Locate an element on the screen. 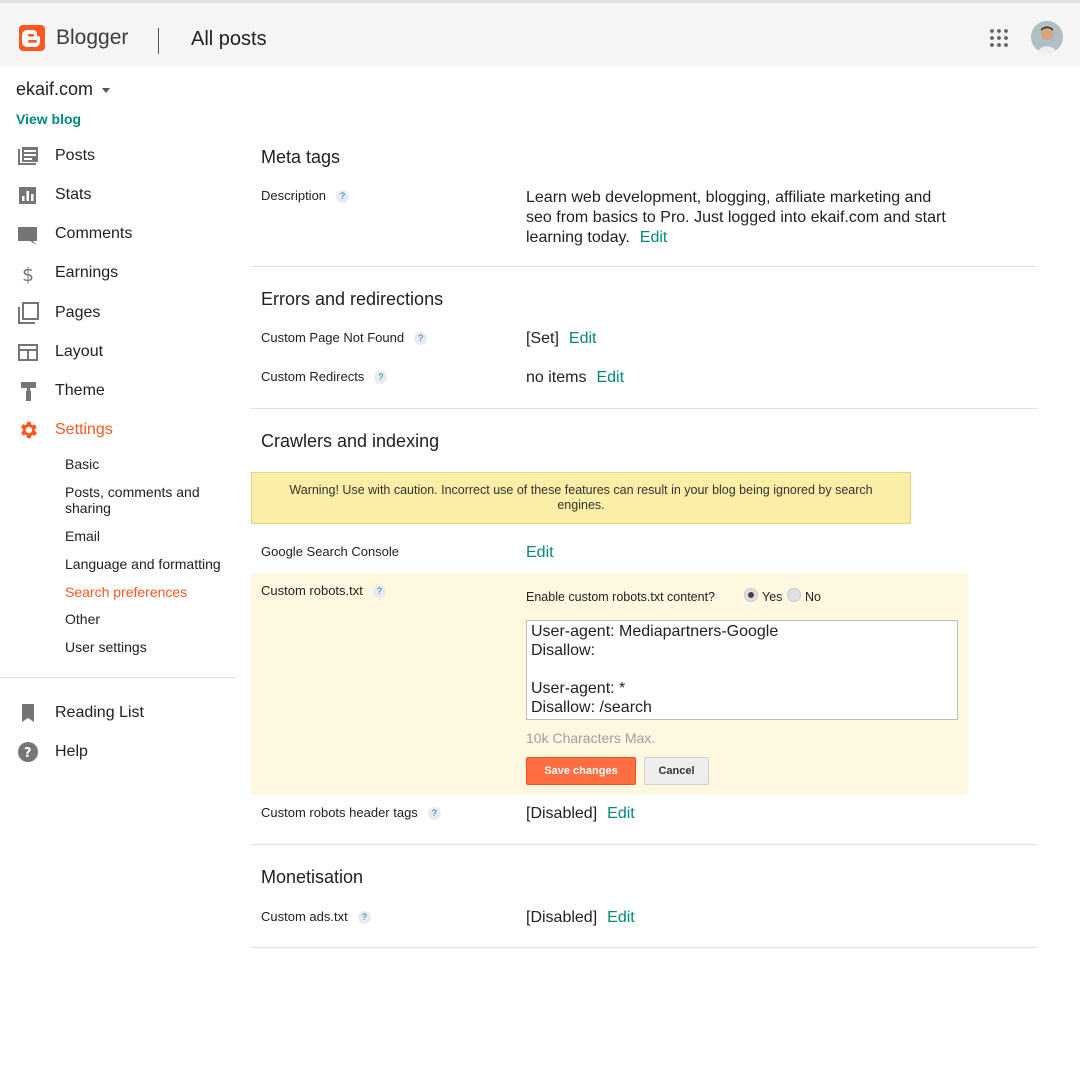 Image resolution: width=1080 pixels, height=1080 pixels. caret-down-icon is located at coordinates (106, 90).